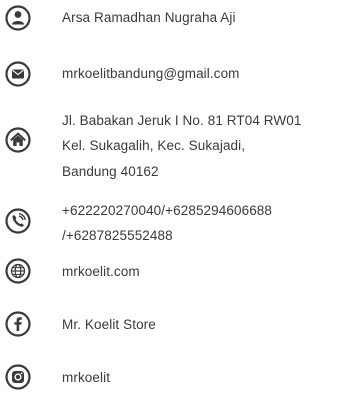  What do you see at coordinates (18, 140) in the screenshot?
I see `home-icon` at bounding box center [18, 140].